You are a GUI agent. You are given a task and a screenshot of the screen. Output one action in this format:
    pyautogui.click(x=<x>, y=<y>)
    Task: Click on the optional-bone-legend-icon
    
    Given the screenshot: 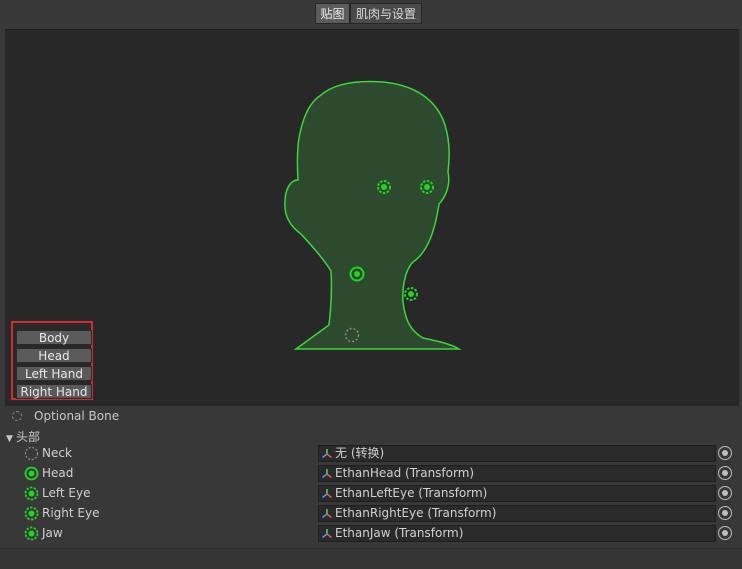 What is the action you would take?
    pyautogui.click(x=17, y=416)
    